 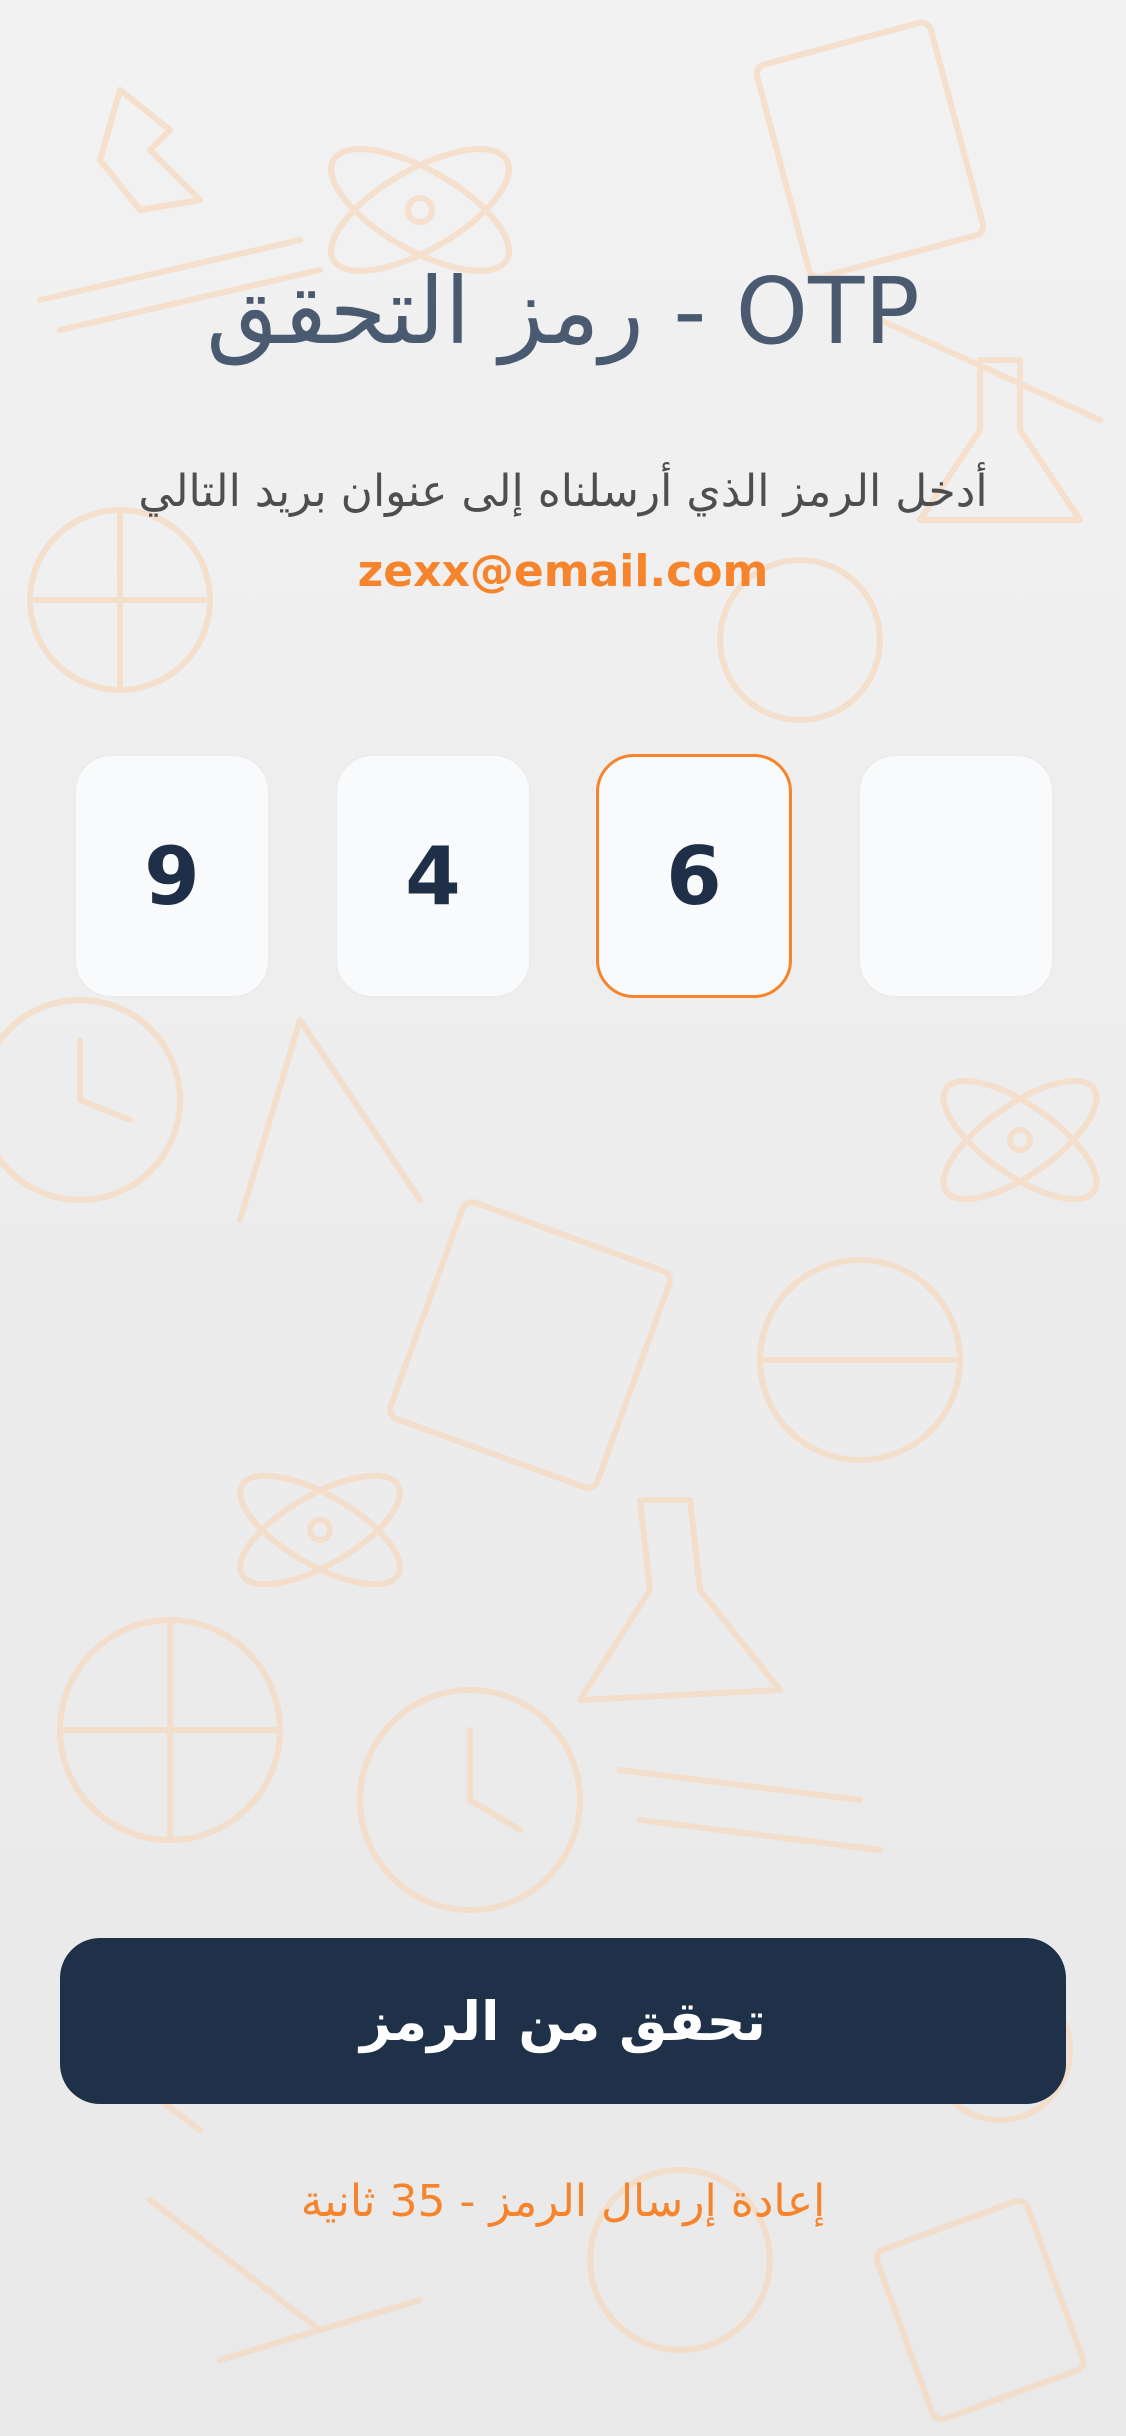 What do you see at coordinates (563, 2202) in the screenshot?
I see `resend-code-link: إعادة إرسال الرمز - 35 ثانية` at bounding box center [563, 2202].